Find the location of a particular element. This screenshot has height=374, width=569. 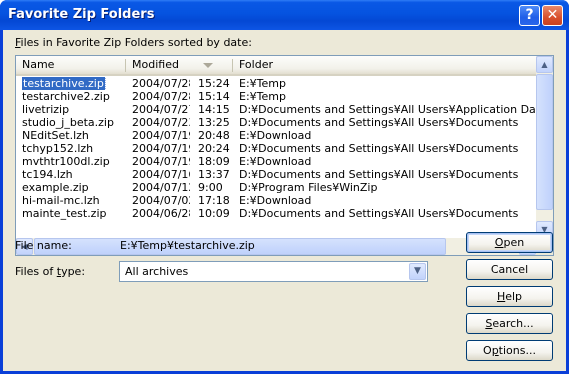

row-time: 15:14 is located at coordinates (214, 96).